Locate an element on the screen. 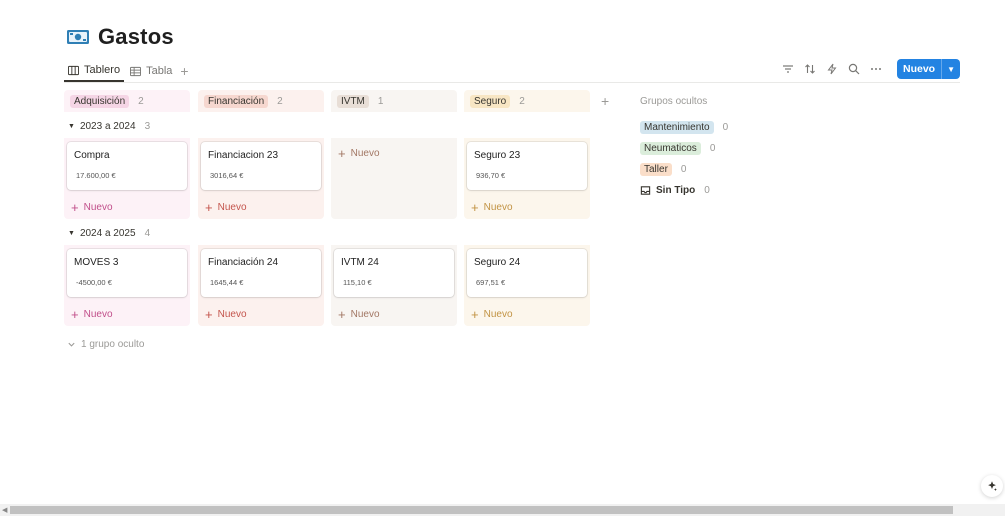 The image size is (1005, 516). board-cell: Financiacion 23 3016,64 € + Nuevo is located at coordinates (261, 178).